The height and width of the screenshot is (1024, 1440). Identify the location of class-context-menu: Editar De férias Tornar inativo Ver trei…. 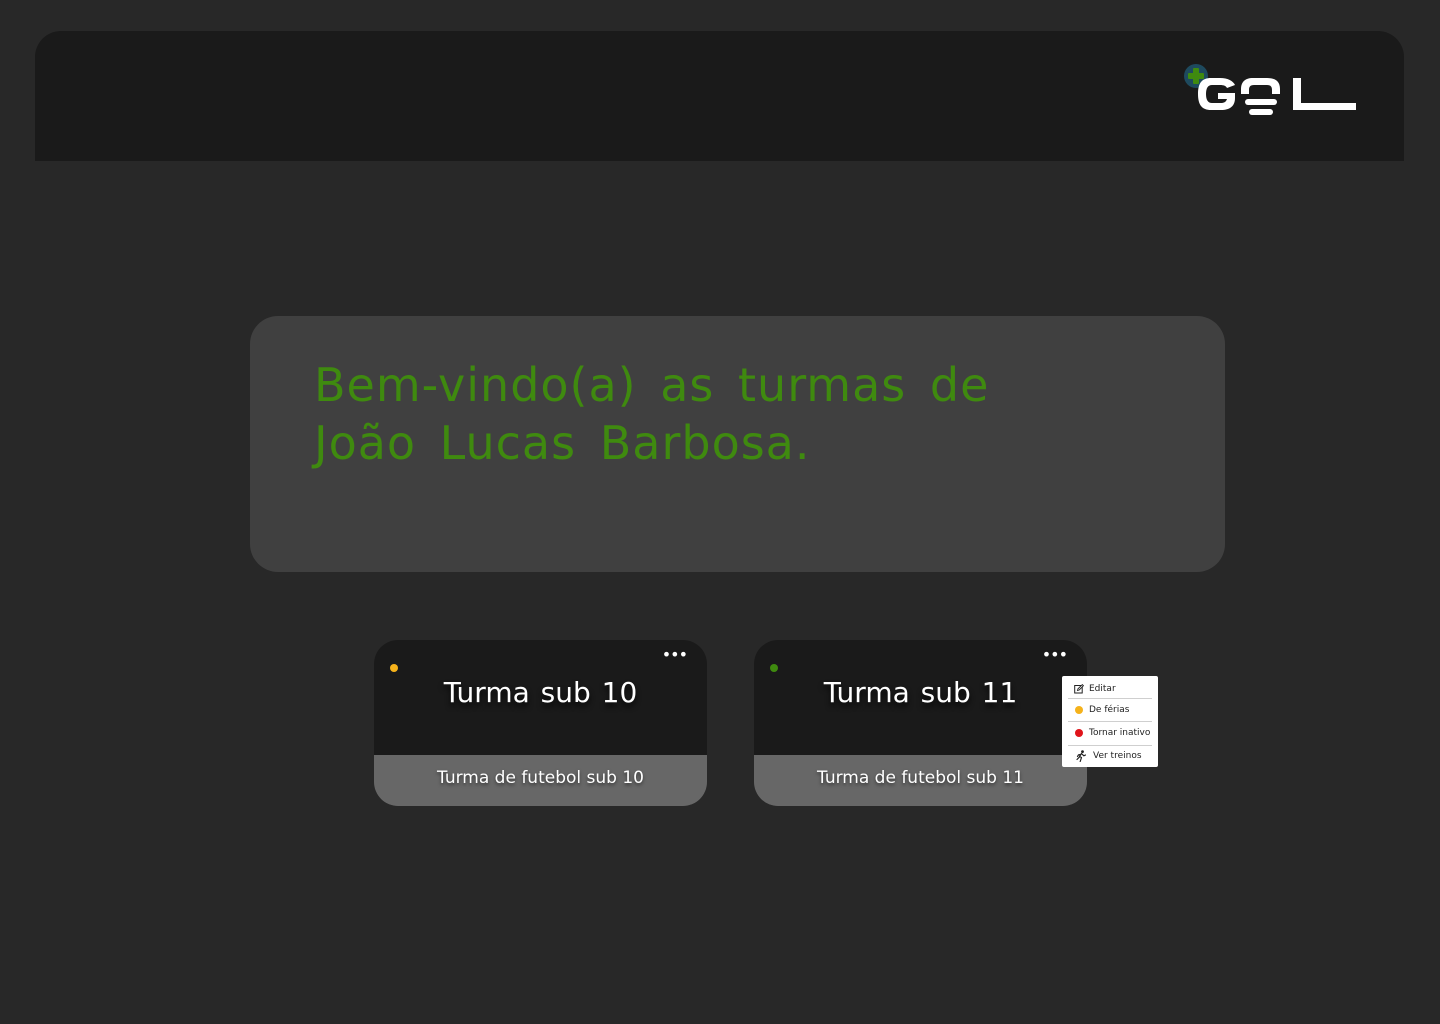
(1110, 721).